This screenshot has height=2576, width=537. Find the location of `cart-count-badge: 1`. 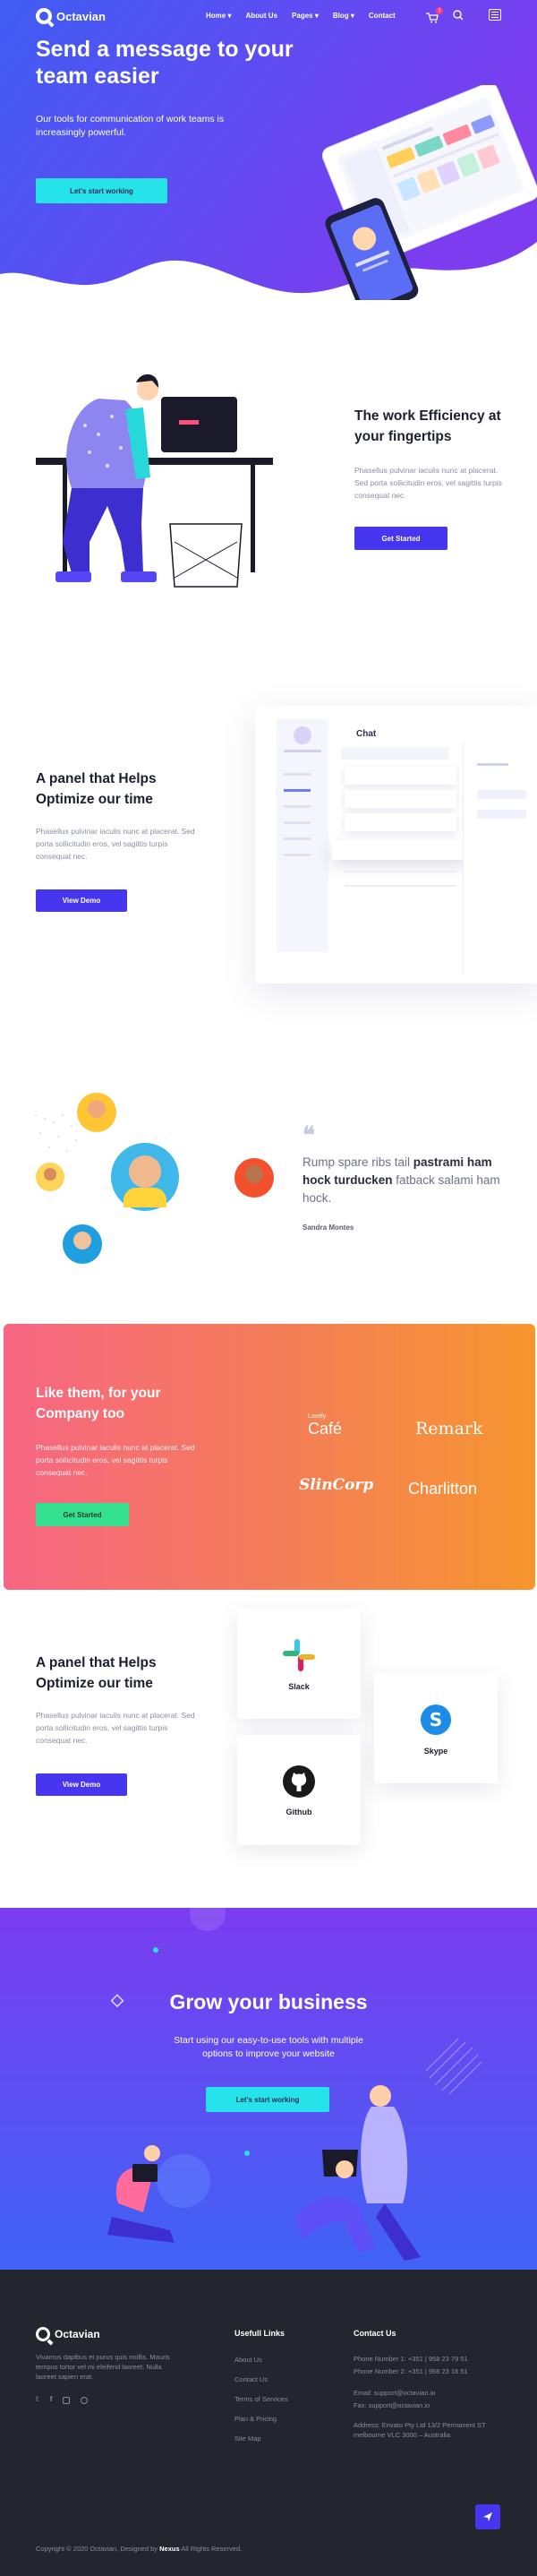

cart-count-badge: 1 is located at coordinates (439, 10).